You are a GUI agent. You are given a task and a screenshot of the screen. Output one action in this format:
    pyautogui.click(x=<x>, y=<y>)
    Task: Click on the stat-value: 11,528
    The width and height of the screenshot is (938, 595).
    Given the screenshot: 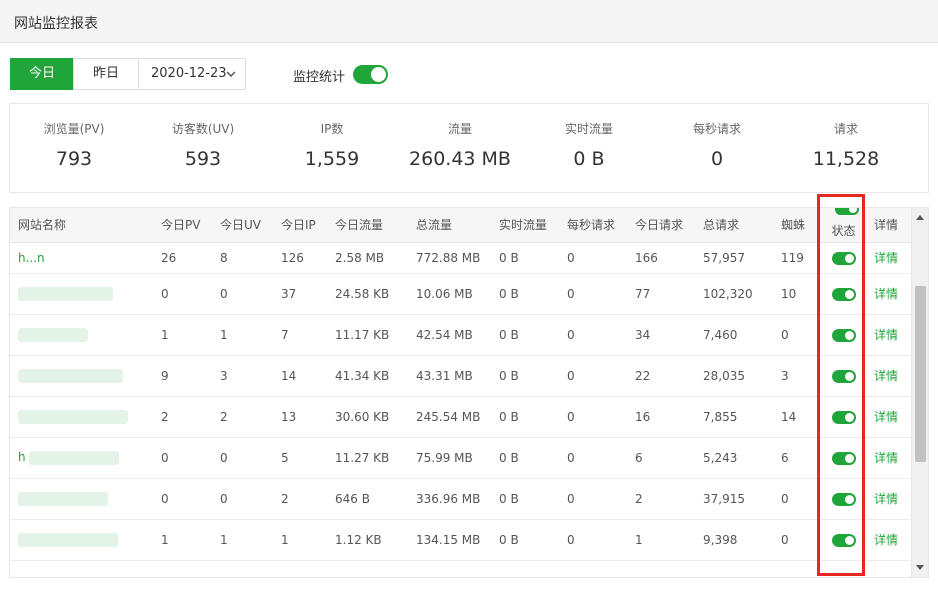 What is the action you would take?
    pyautogui.click(x=846, y=159)
    